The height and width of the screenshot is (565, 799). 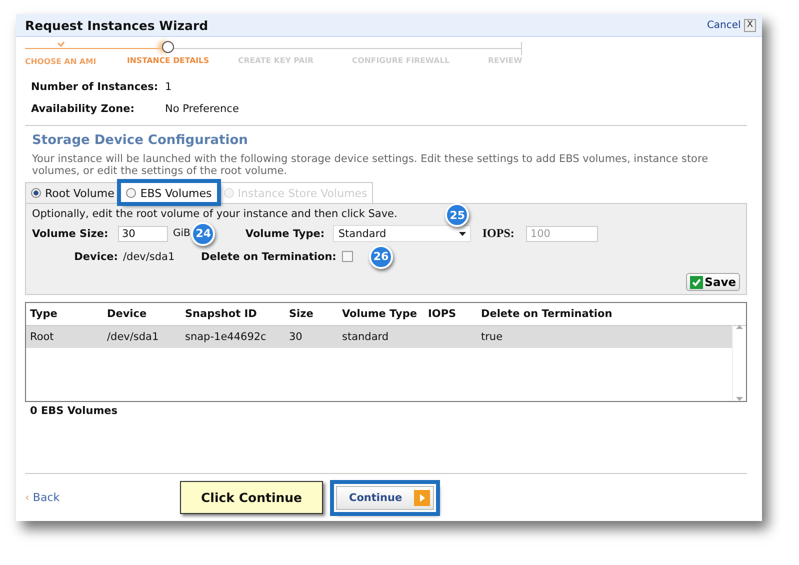 I want to click on field-label: Number of Instances:, so click(x=95, y=87).